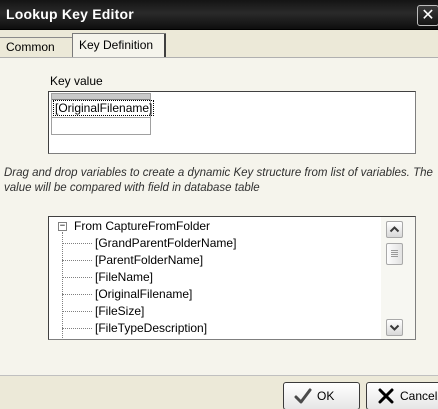 The width and height of the screenshot is (438, 409). Describe the element at coordinates (134, 328) in the screenshot. I see `tree-item: [FileTypeDescription]` at that location.